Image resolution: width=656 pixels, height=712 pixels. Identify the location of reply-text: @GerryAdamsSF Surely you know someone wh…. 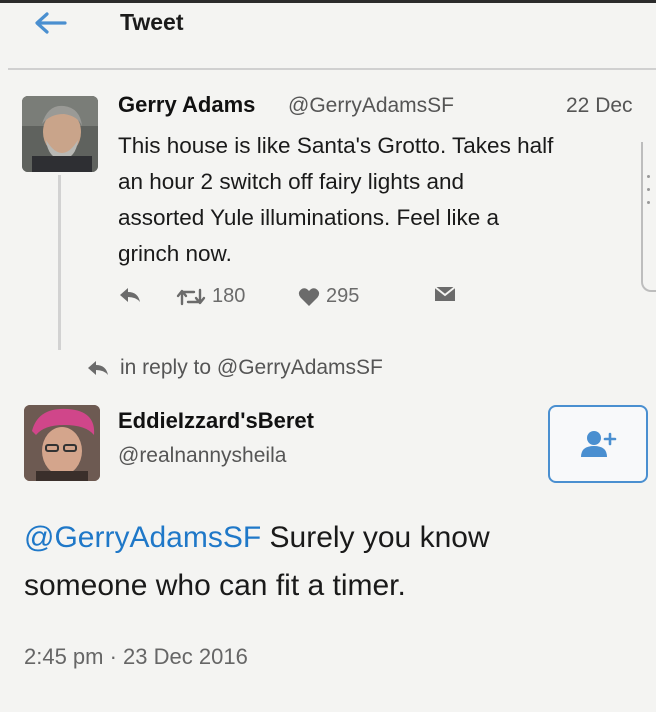
(334, 562).